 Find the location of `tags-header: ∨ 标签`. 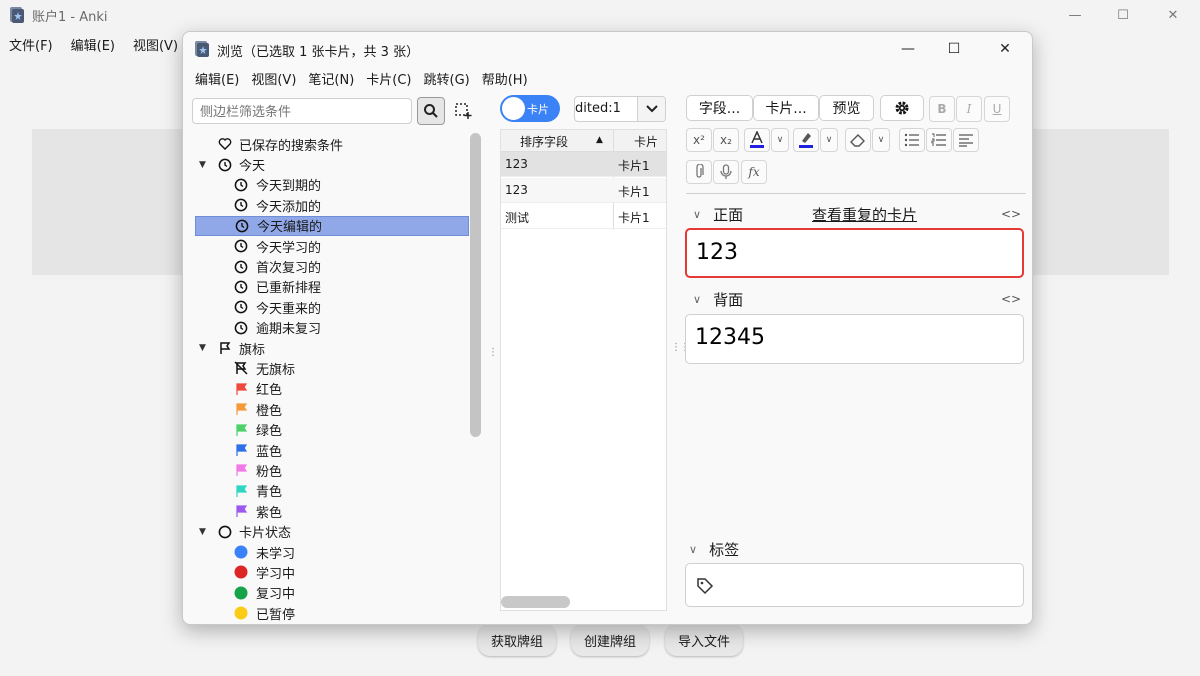

tags-header: ∨ 标签 is located at coordinates (714, 549).